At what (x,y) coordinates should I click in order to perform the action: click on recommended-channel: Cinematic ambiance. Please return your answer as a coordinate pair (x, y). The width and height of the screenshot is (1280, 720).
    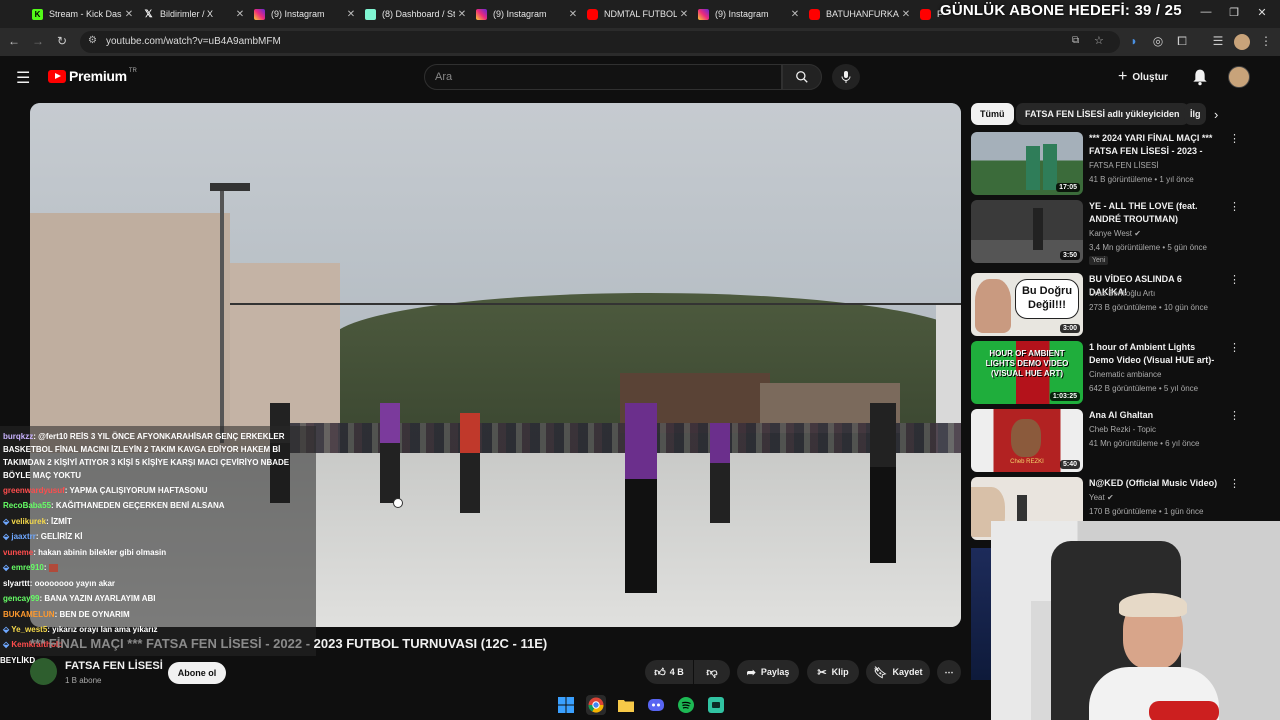
    Looking at the image, I should click on (1125, 374).